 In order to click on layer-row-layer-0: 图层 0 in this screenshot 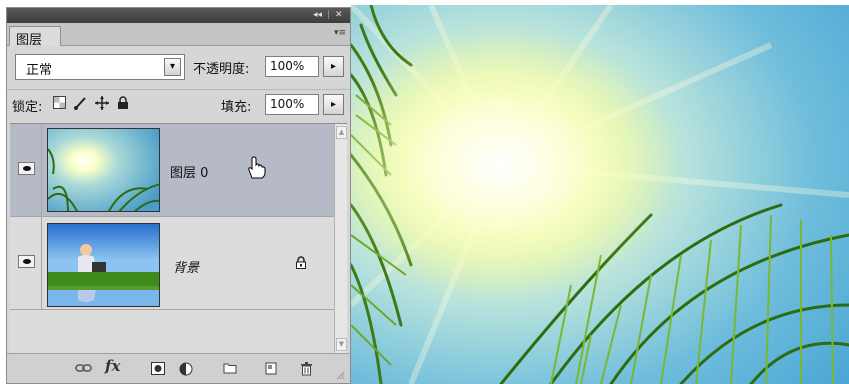, I will do `click(172, 170)`.